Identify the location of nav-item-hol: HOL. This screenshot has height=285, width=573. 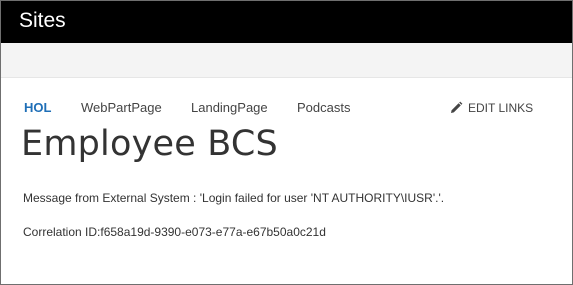
(37, 108).